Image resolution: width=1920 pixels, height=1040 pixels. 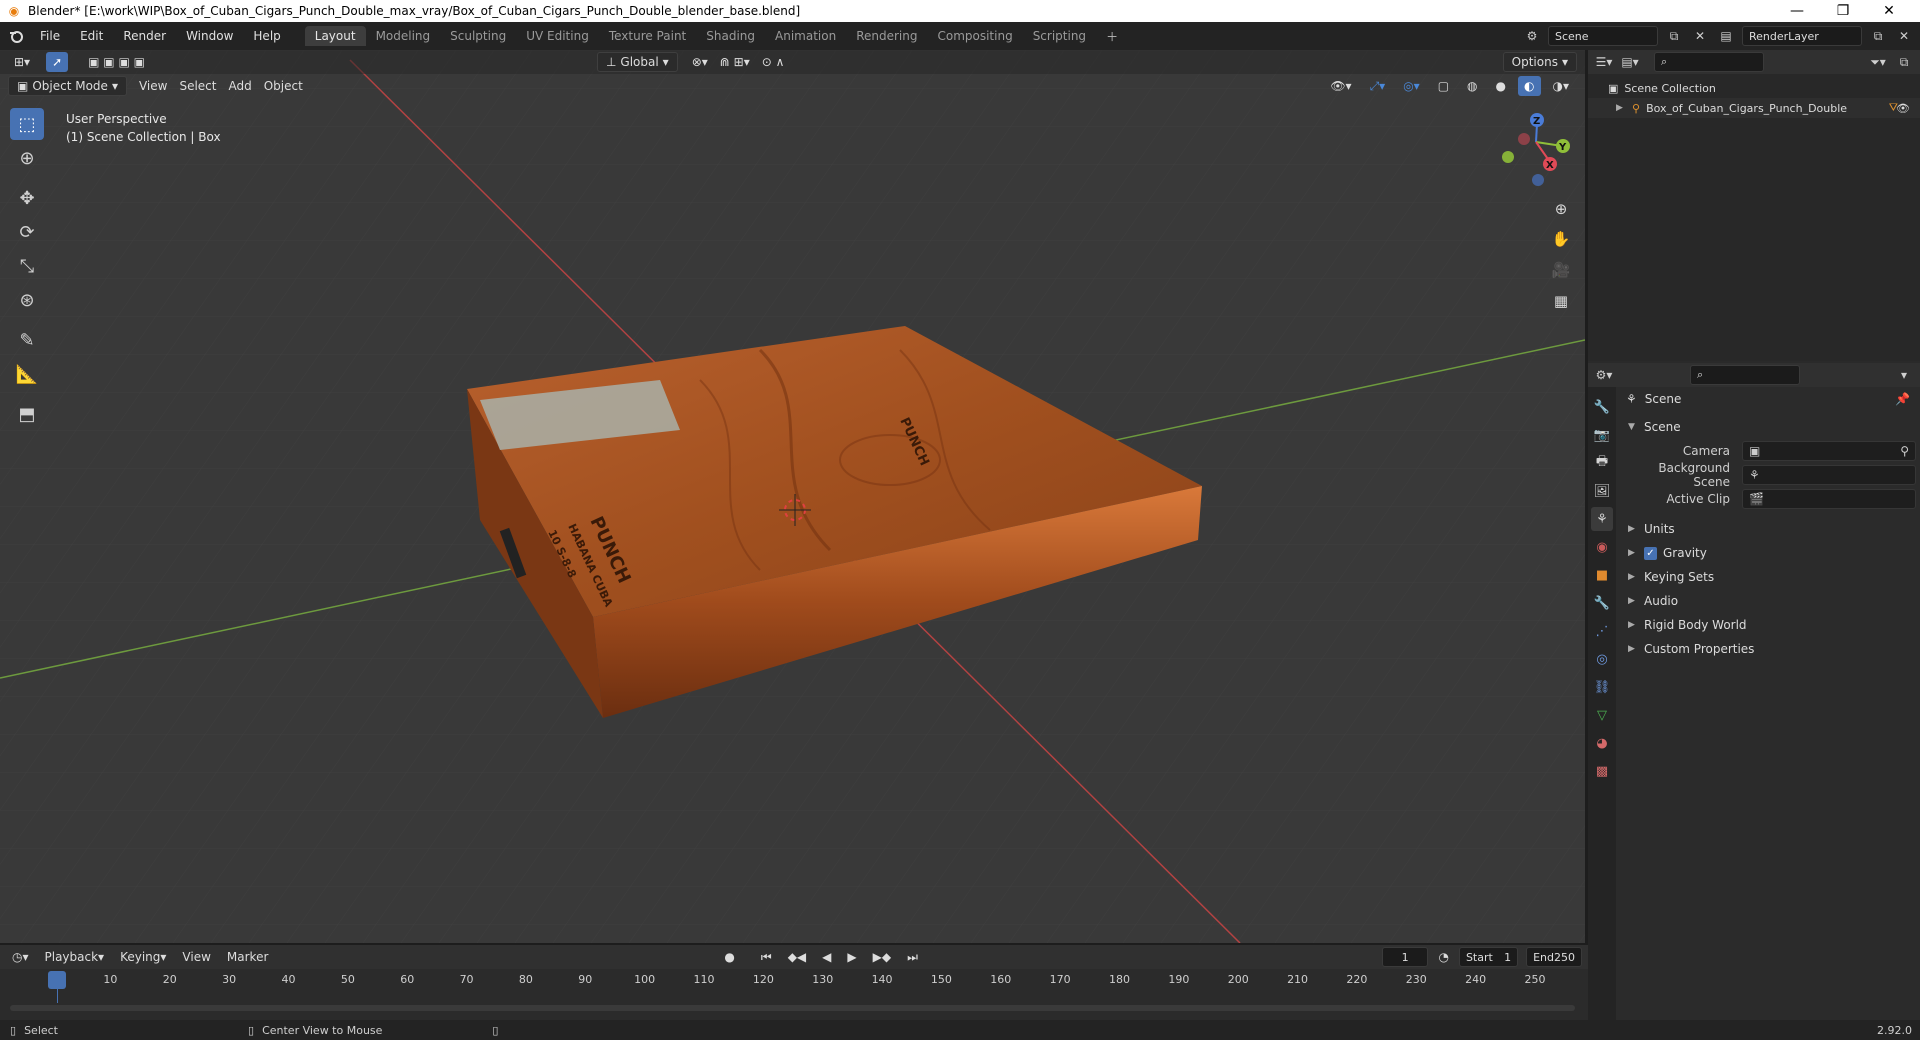 What do you see at coordinates (247, 957) in the screenshot?
I see `marker-menu: Marker` at bounding box center [247, 957].